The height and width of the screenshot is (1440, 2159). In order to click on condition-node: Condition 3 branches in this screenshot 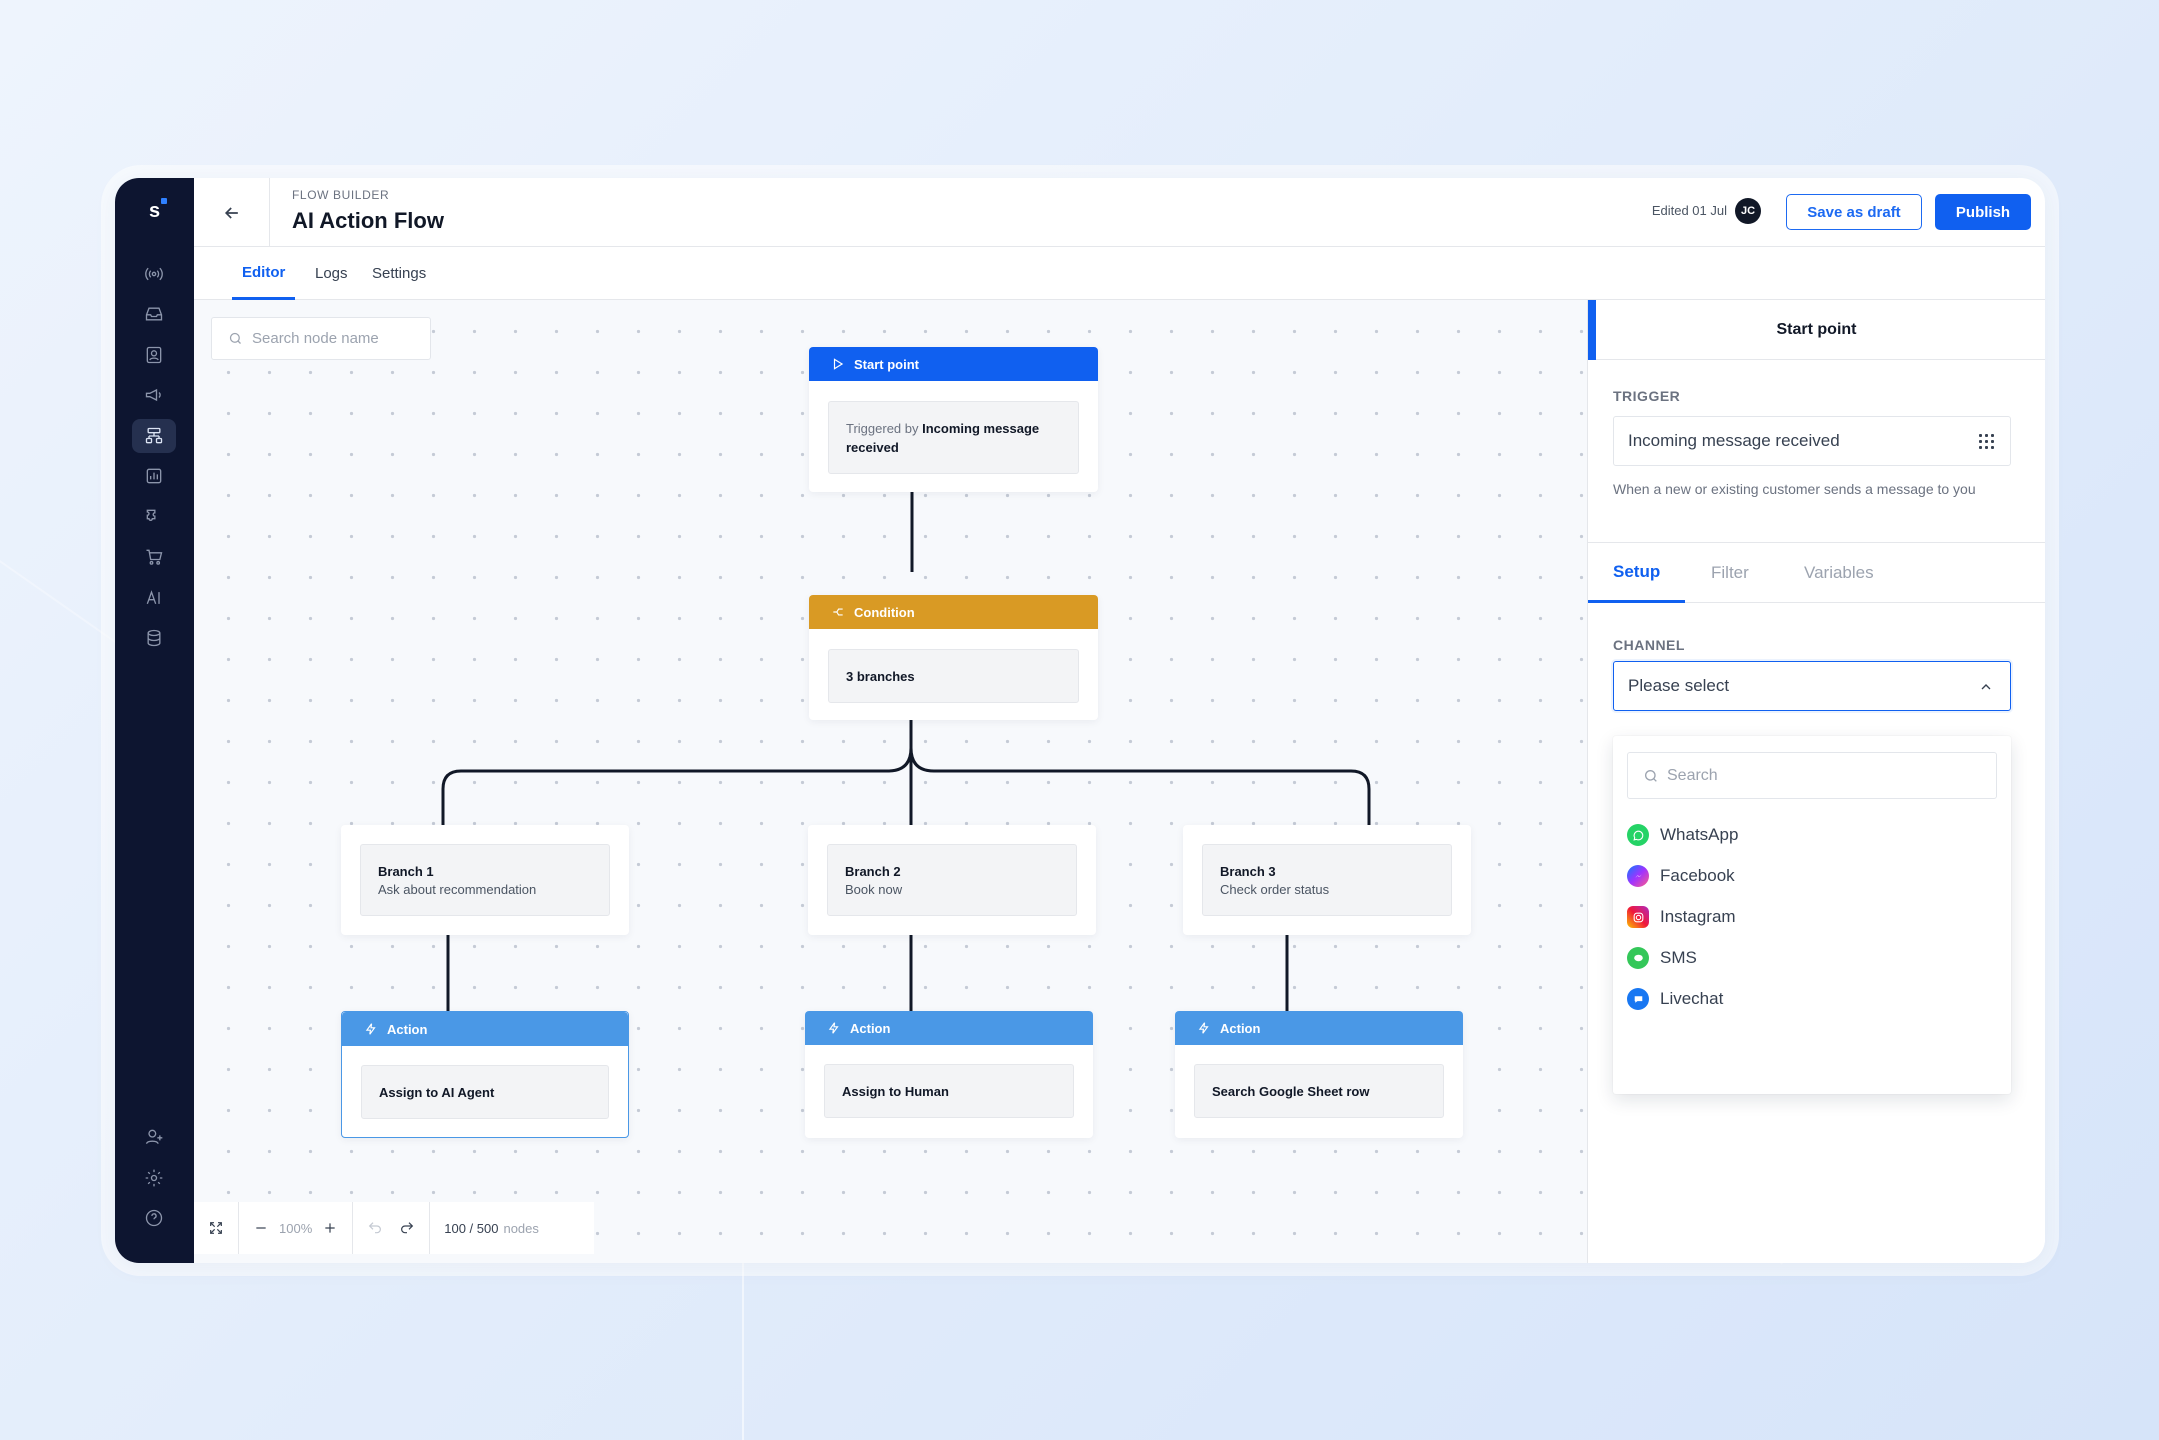, I will do `click(953, 657)`.